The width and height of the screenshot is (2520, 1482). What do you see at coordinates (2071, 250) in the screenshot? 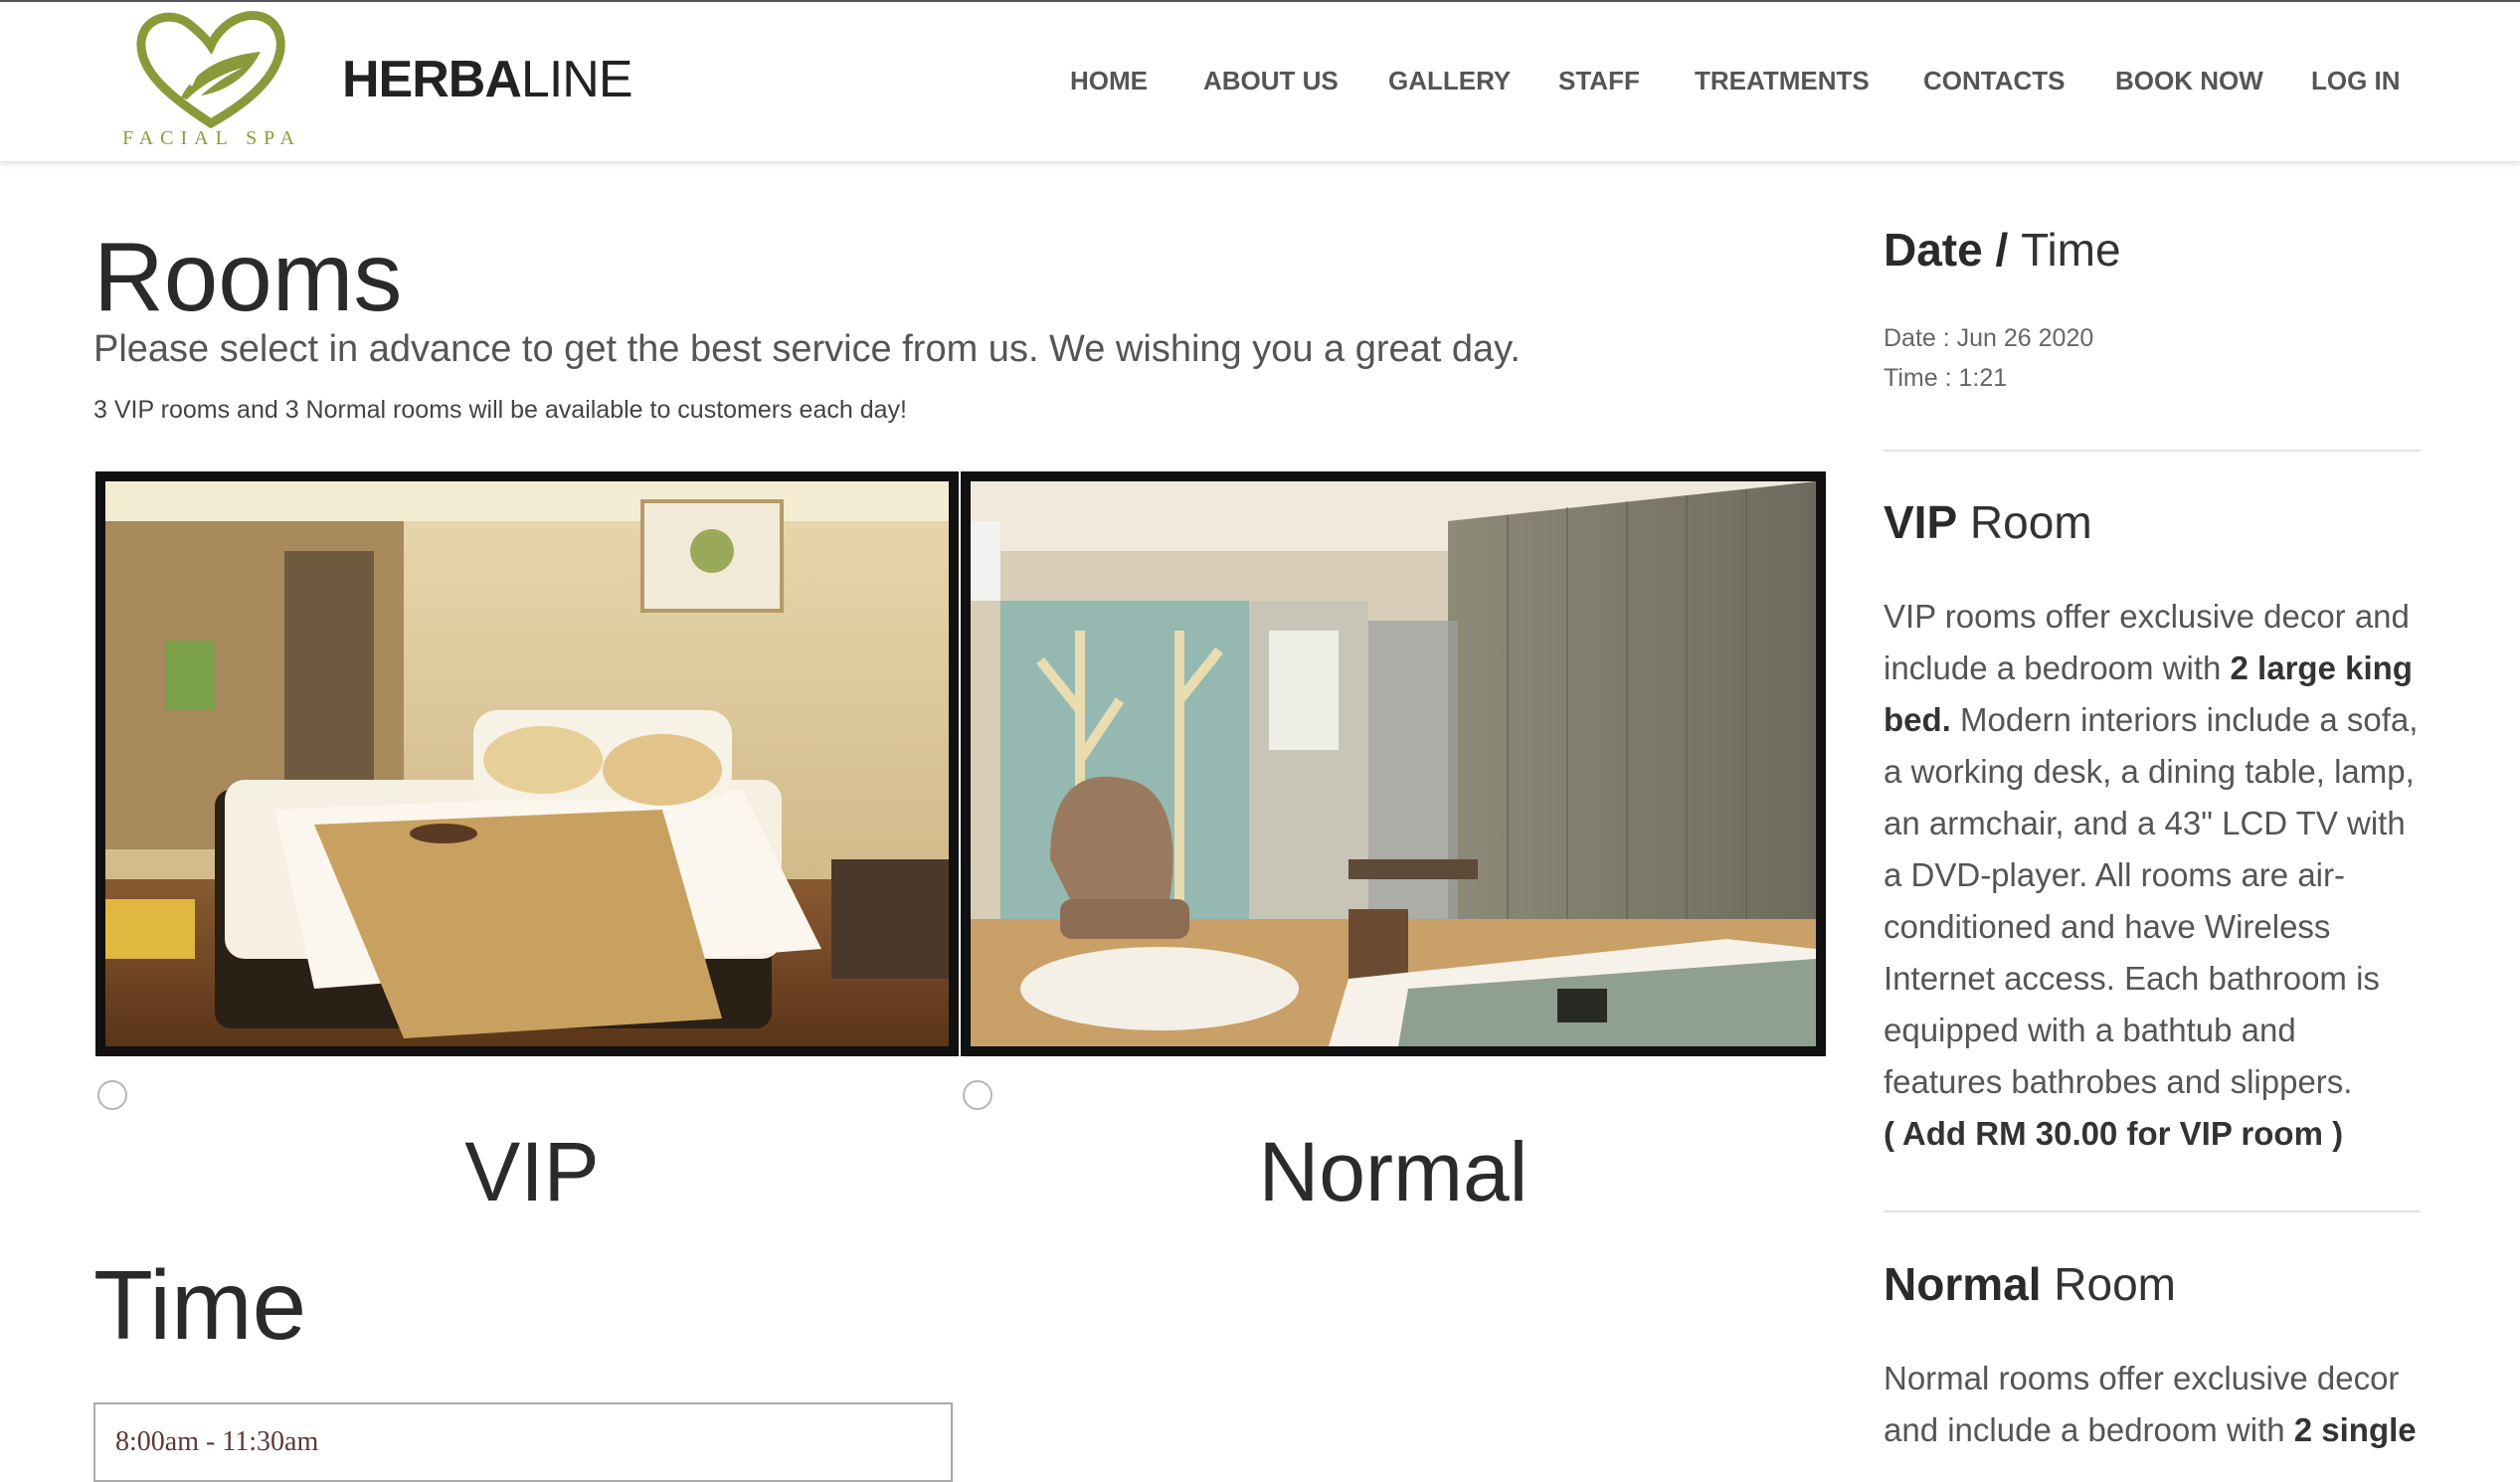
I see `datetime-heading-light: Time` at bounding box center [2071, 250].